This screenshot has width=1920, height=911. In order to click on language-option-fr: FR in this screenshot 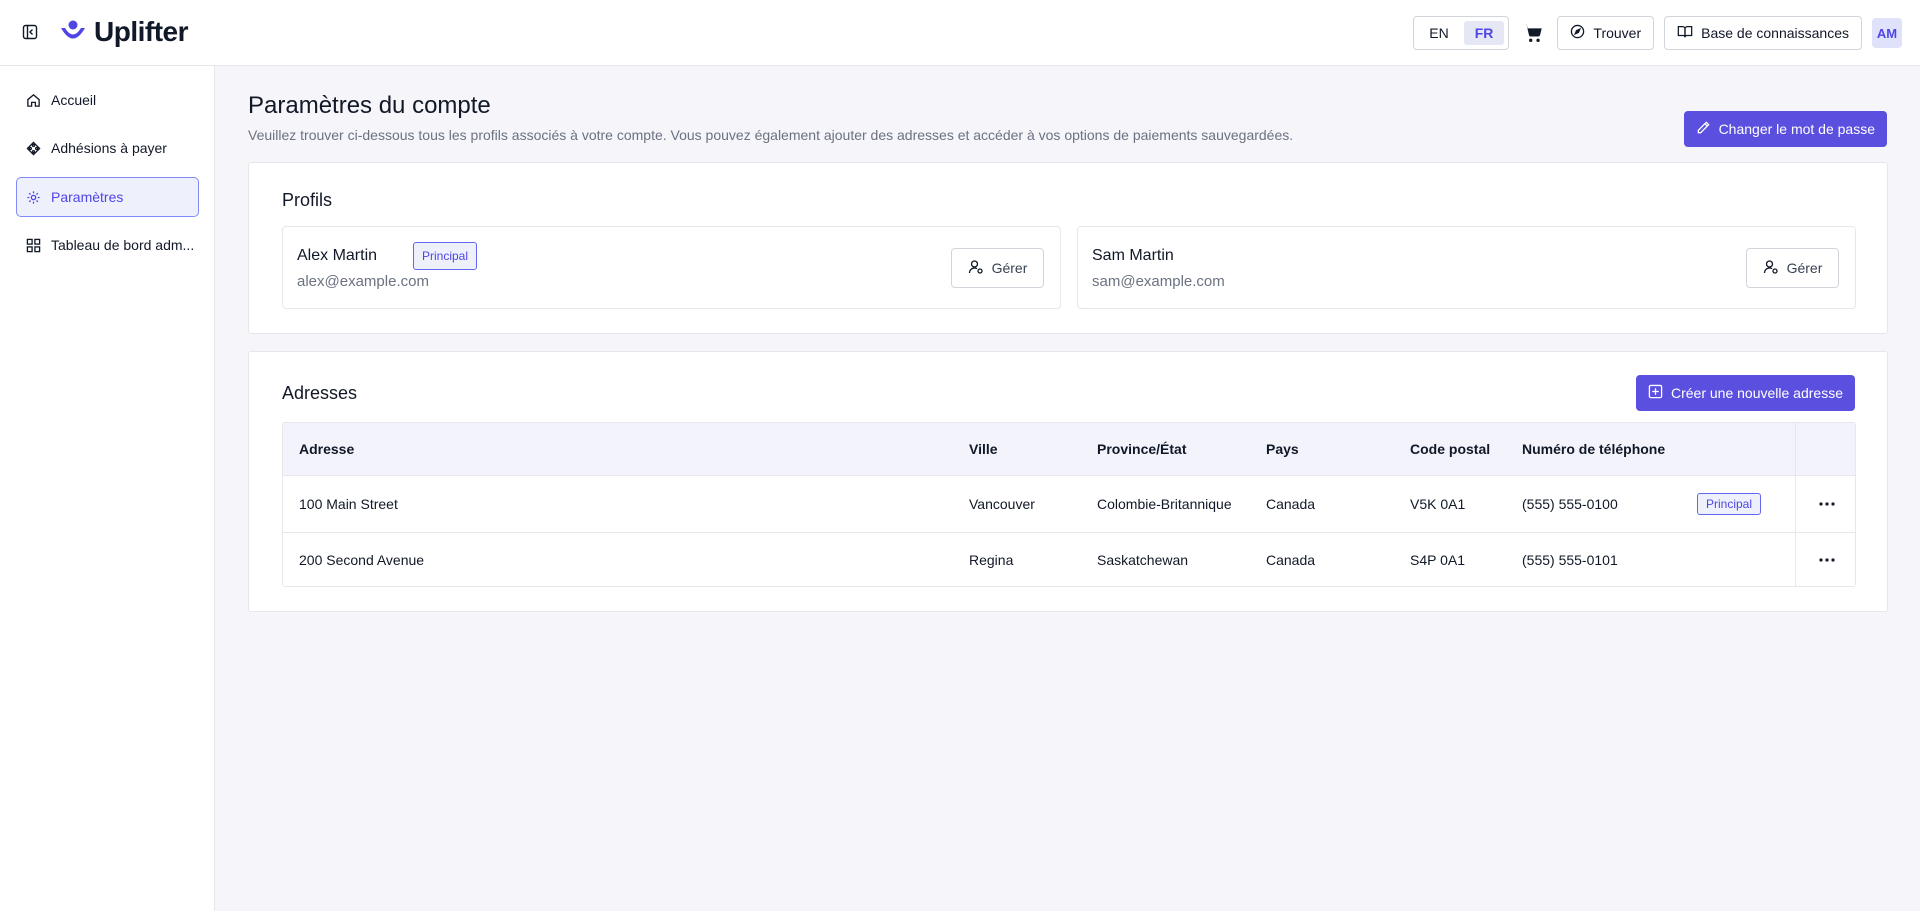, I will do `click(1484, 33)`.